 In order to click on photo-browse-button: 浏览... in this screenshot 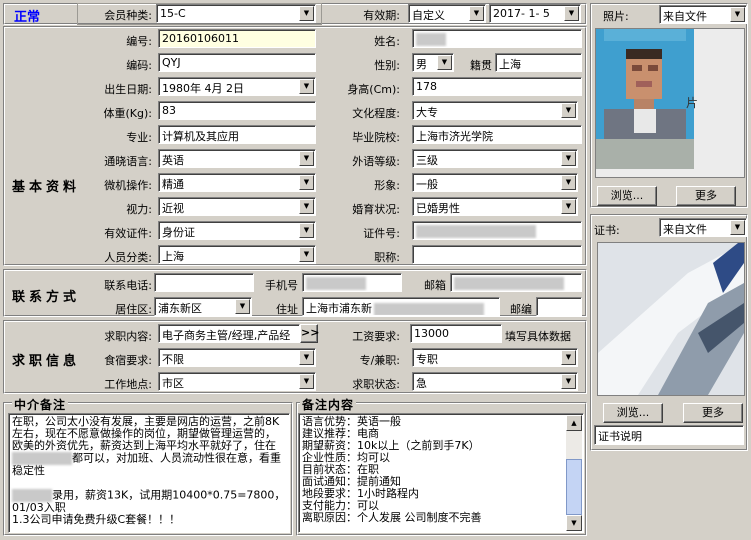, I will do `click(627, 196)`.